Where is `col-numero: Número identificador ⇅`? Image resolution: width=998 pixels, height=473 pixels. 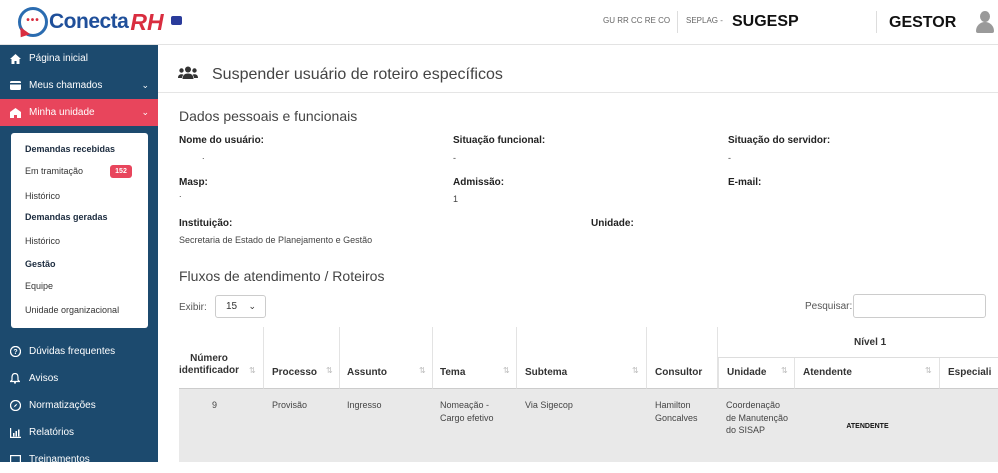
col-numero: Número identificador ⇅ is located at coordinates (221, 358).